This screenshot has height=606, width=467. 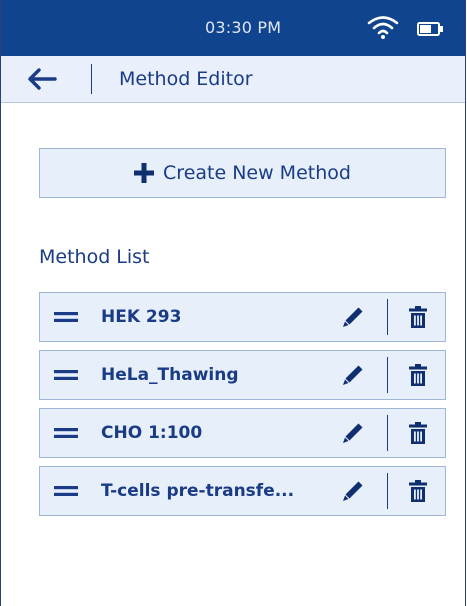 What do you see at coordinates (242, 375) in the screenshot?
I see `method-list-item: HeLa_Thawing` at bounding box center [242, 375].